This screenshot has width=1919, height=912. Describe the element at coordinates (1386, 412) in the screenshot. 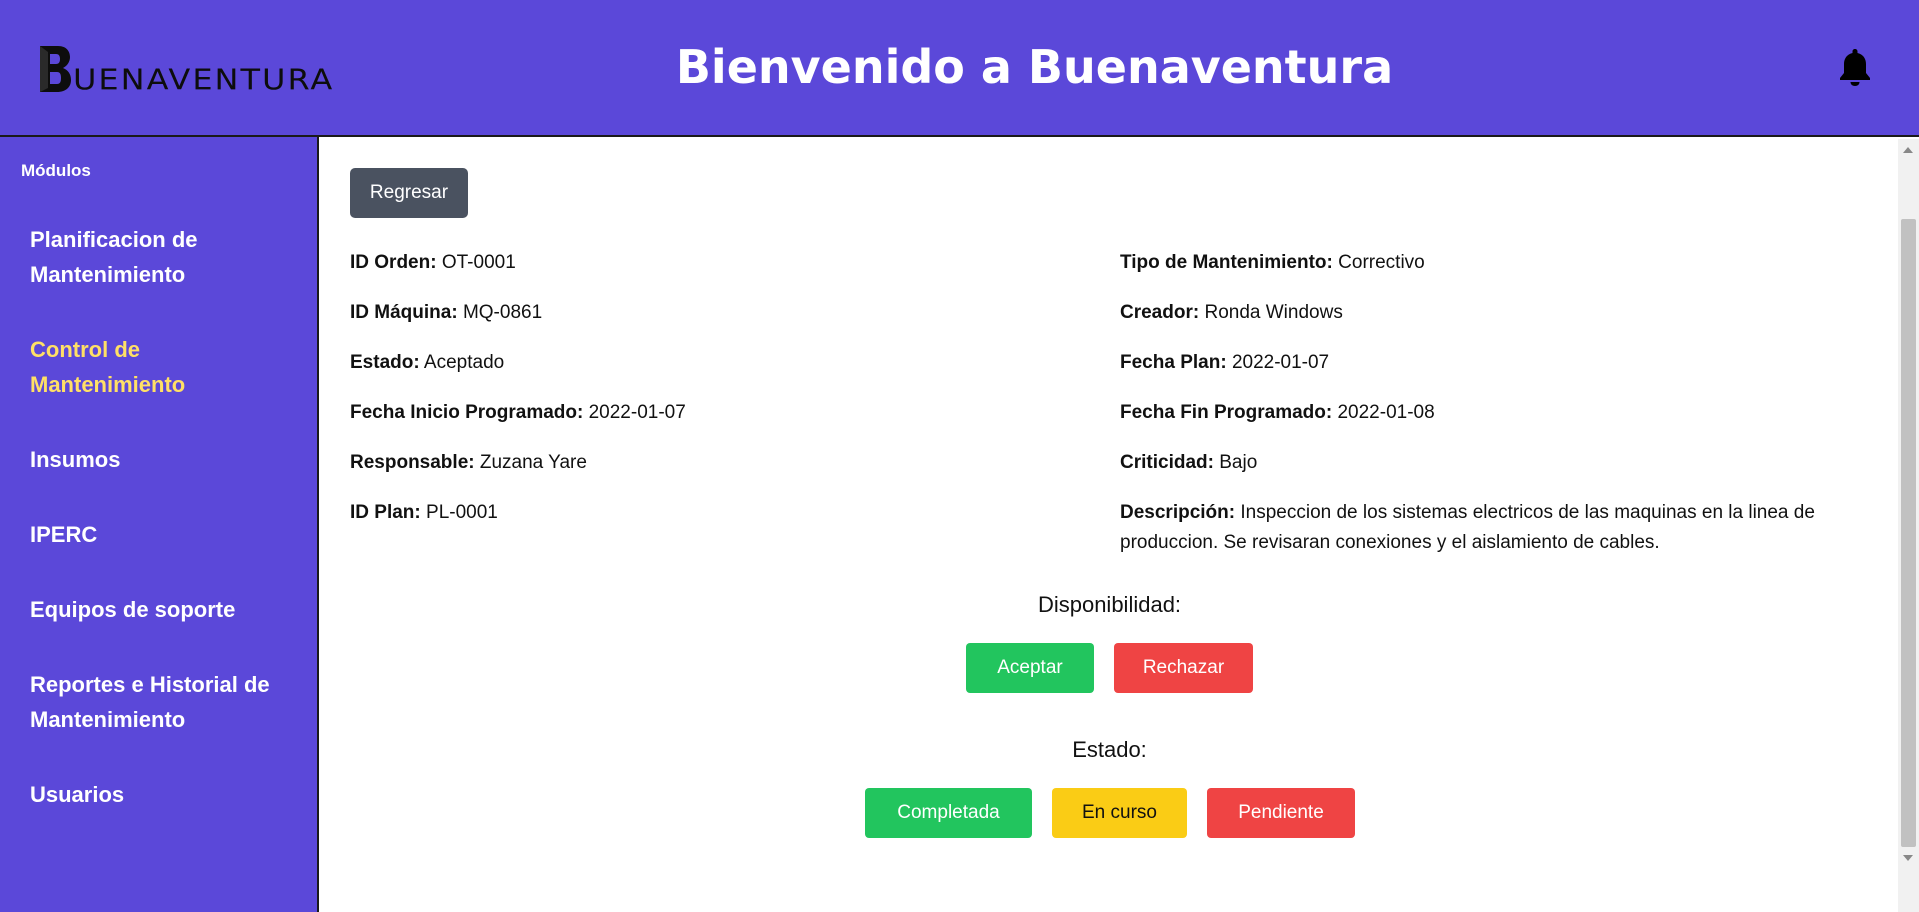

I see `field-value: 2022-01-08` at that location.